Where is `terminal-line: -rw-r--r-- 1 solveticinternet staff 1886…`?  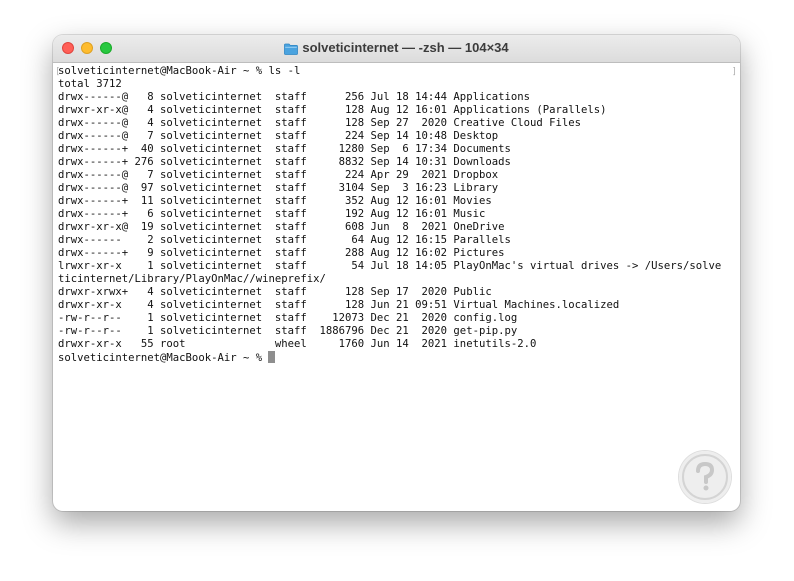 terminal-line: -rw-r--r-- 1 solveticinternet staff 1886… is located at coordinates (288, 331).